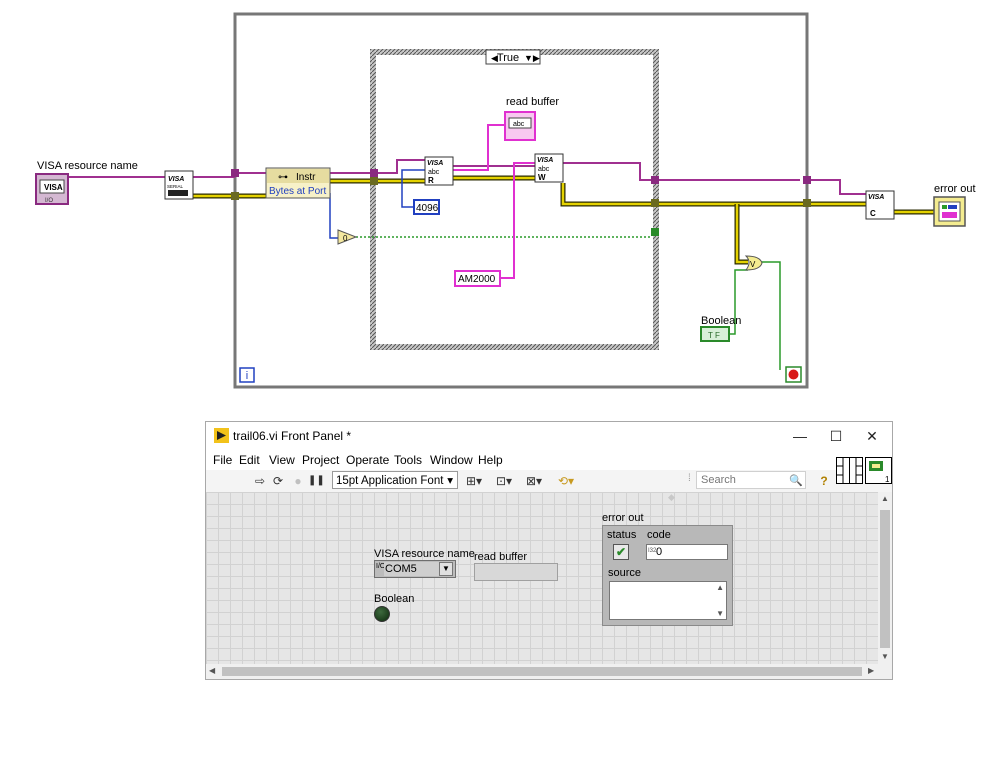 The image size is (998, 767). What do you see at coordinates (298, 481) in the screenshot?
I see `abort-button: ●` at bounding box center [298, 481].